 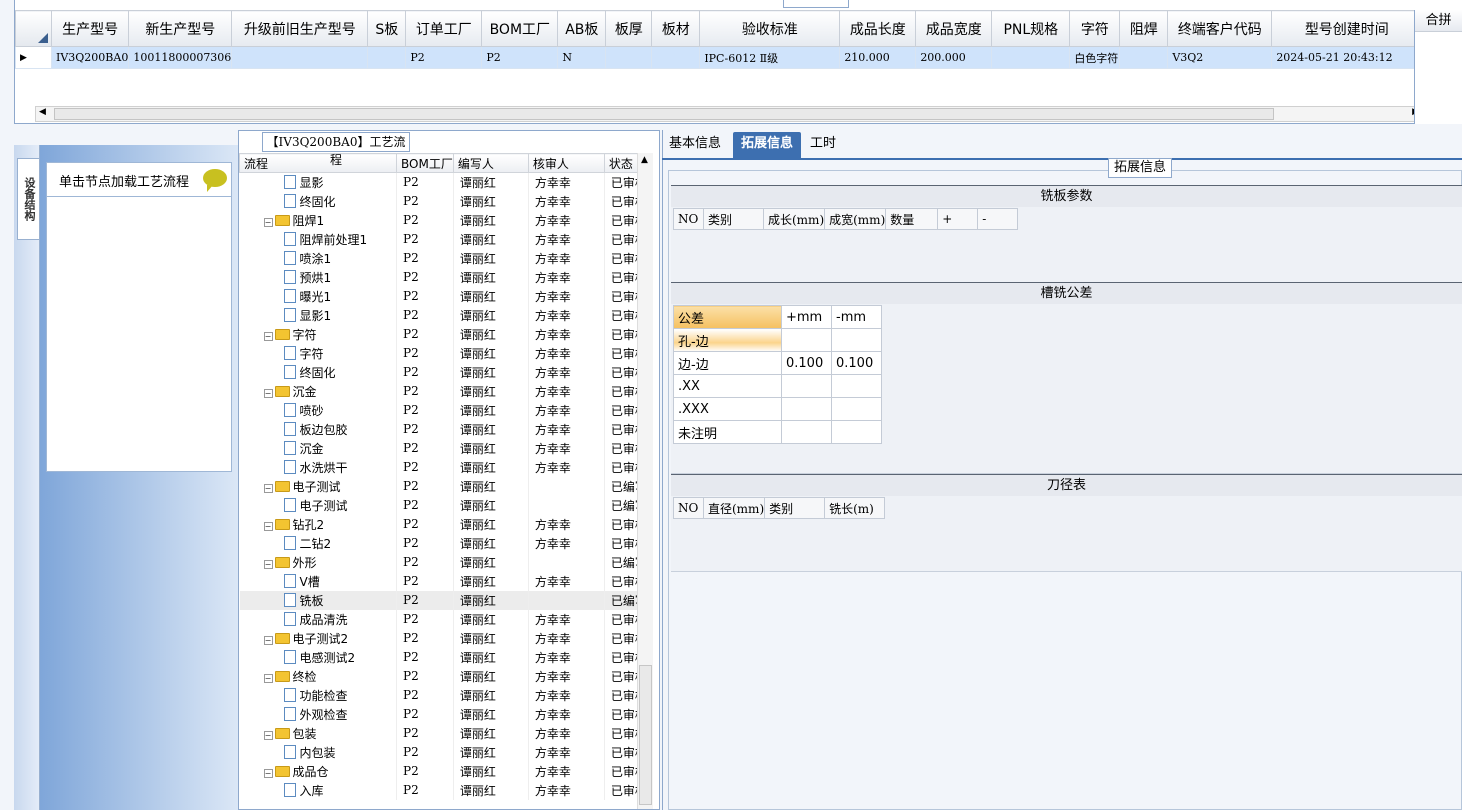 I want to click on column-header: +, so click(x=958, y=219).